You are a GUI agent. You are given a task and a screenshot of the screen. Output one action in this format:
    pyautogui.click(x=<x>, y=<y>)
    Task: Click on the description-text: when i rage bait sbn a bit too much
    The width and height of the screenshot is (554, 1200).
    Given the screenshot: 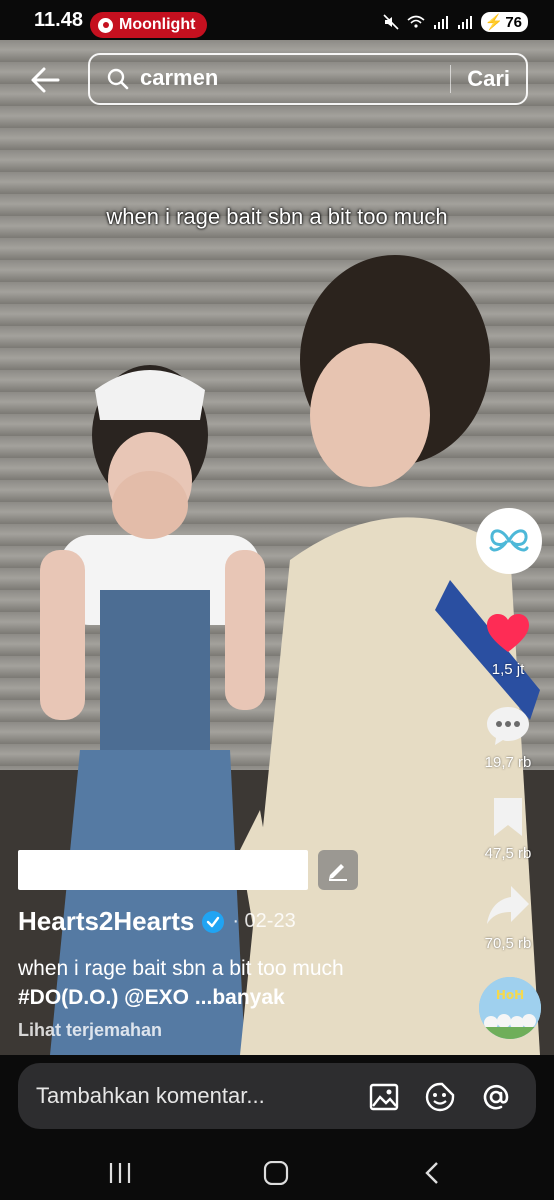 What is the action you would take?
    pyautogui.click(x=181, y=968)
    